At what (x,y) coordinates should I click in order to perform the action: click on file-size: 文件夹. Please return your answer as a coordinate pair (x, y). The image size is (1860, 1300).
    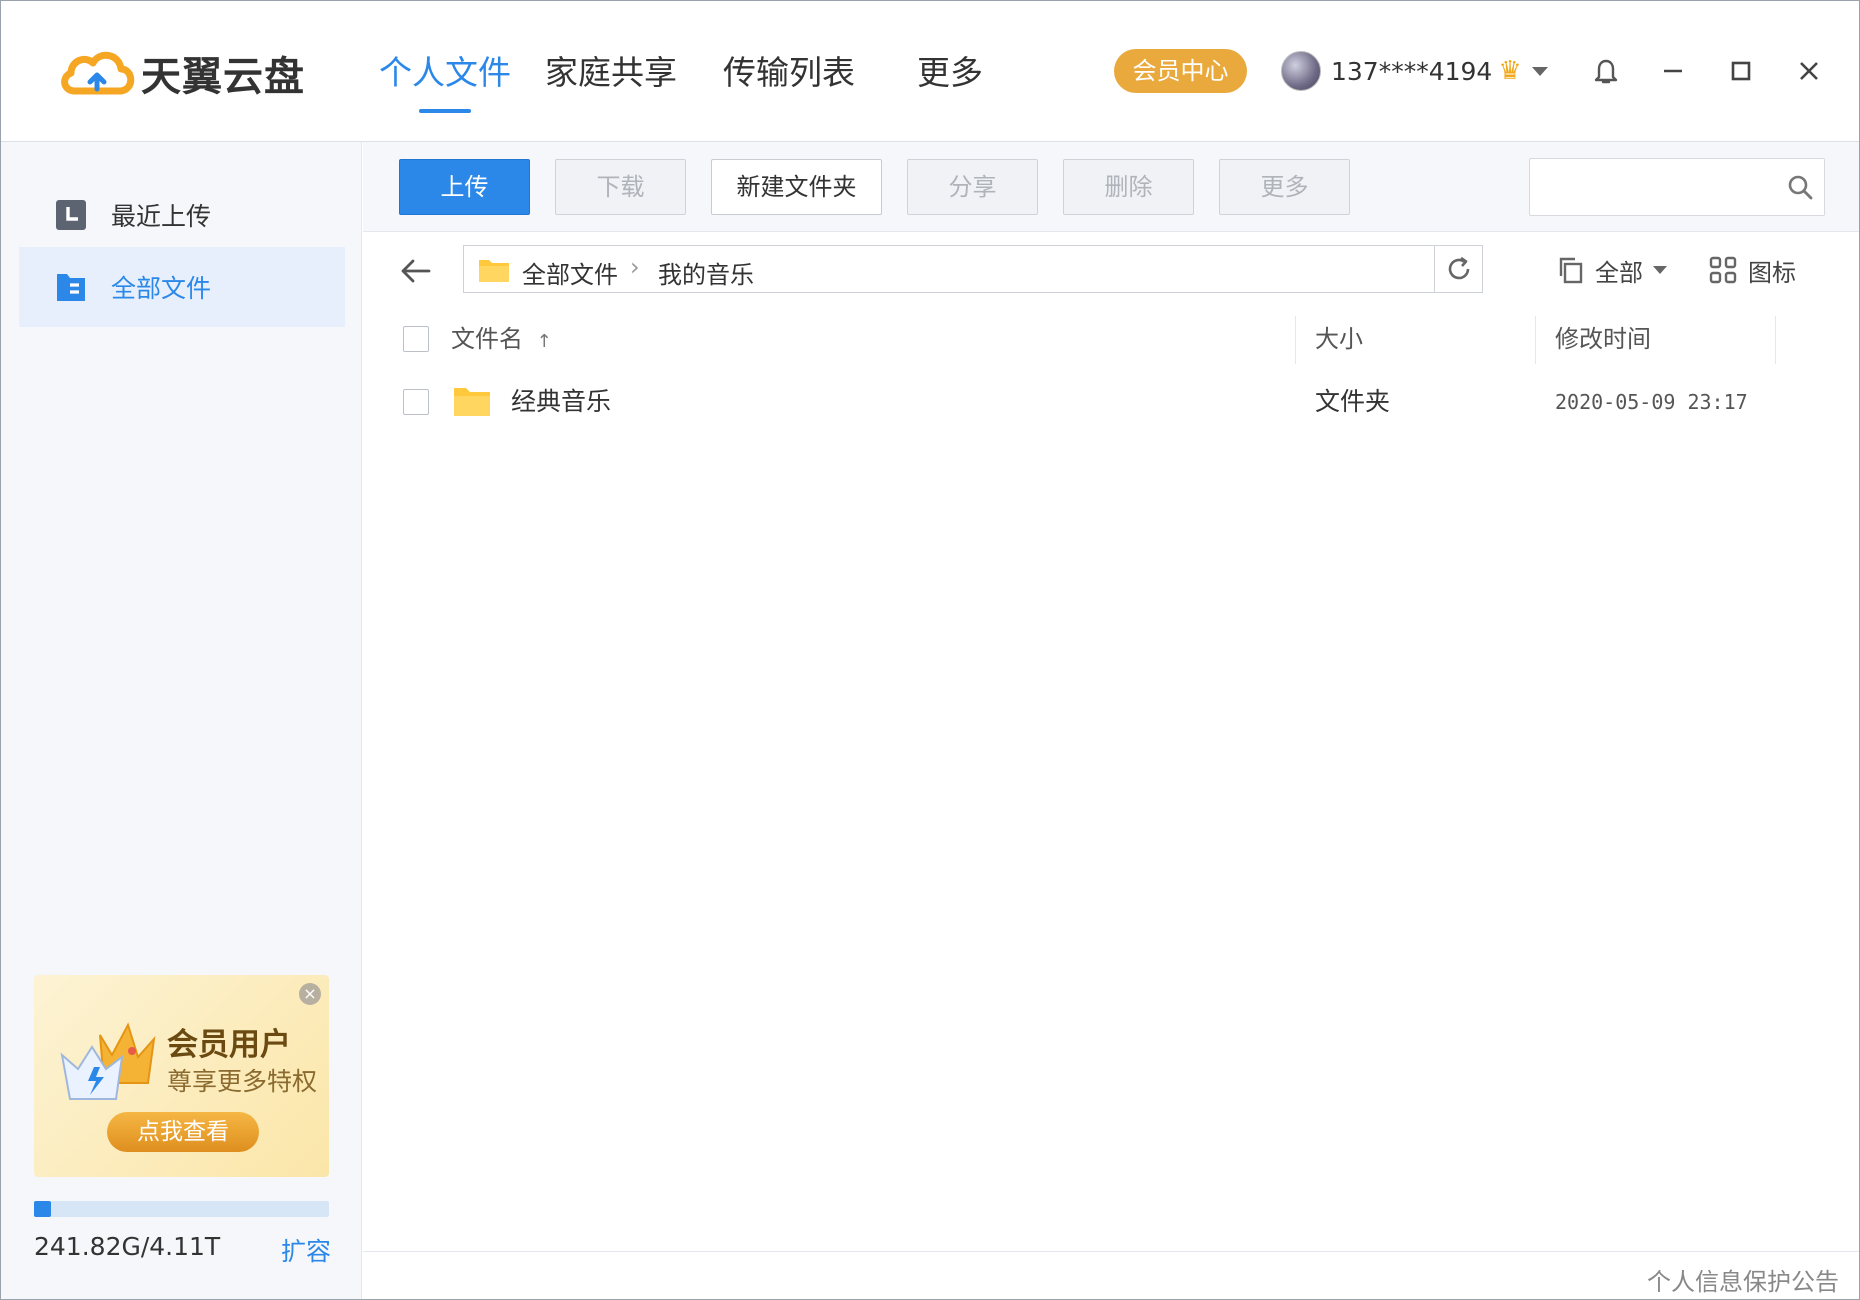
    Looking at the image, I should click on (1353, 401).